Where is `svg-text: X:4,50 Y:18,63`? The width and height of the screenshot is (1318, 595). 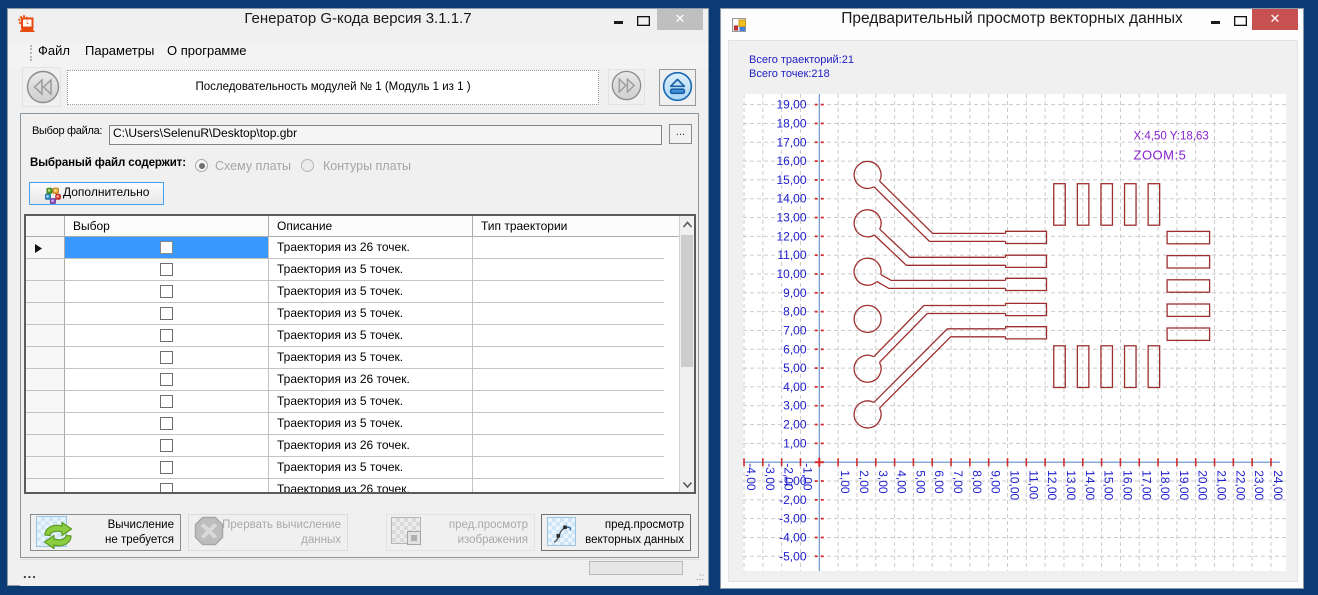 svg-text: X:4,50 Y:18,63 is located at coordinates (1171, 137).